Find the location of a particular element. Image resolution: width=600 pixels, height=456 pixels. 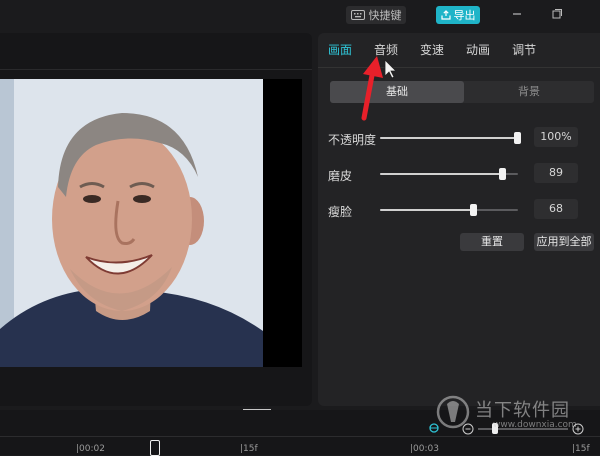

playhead-icon is located at coordinates (155, 448).